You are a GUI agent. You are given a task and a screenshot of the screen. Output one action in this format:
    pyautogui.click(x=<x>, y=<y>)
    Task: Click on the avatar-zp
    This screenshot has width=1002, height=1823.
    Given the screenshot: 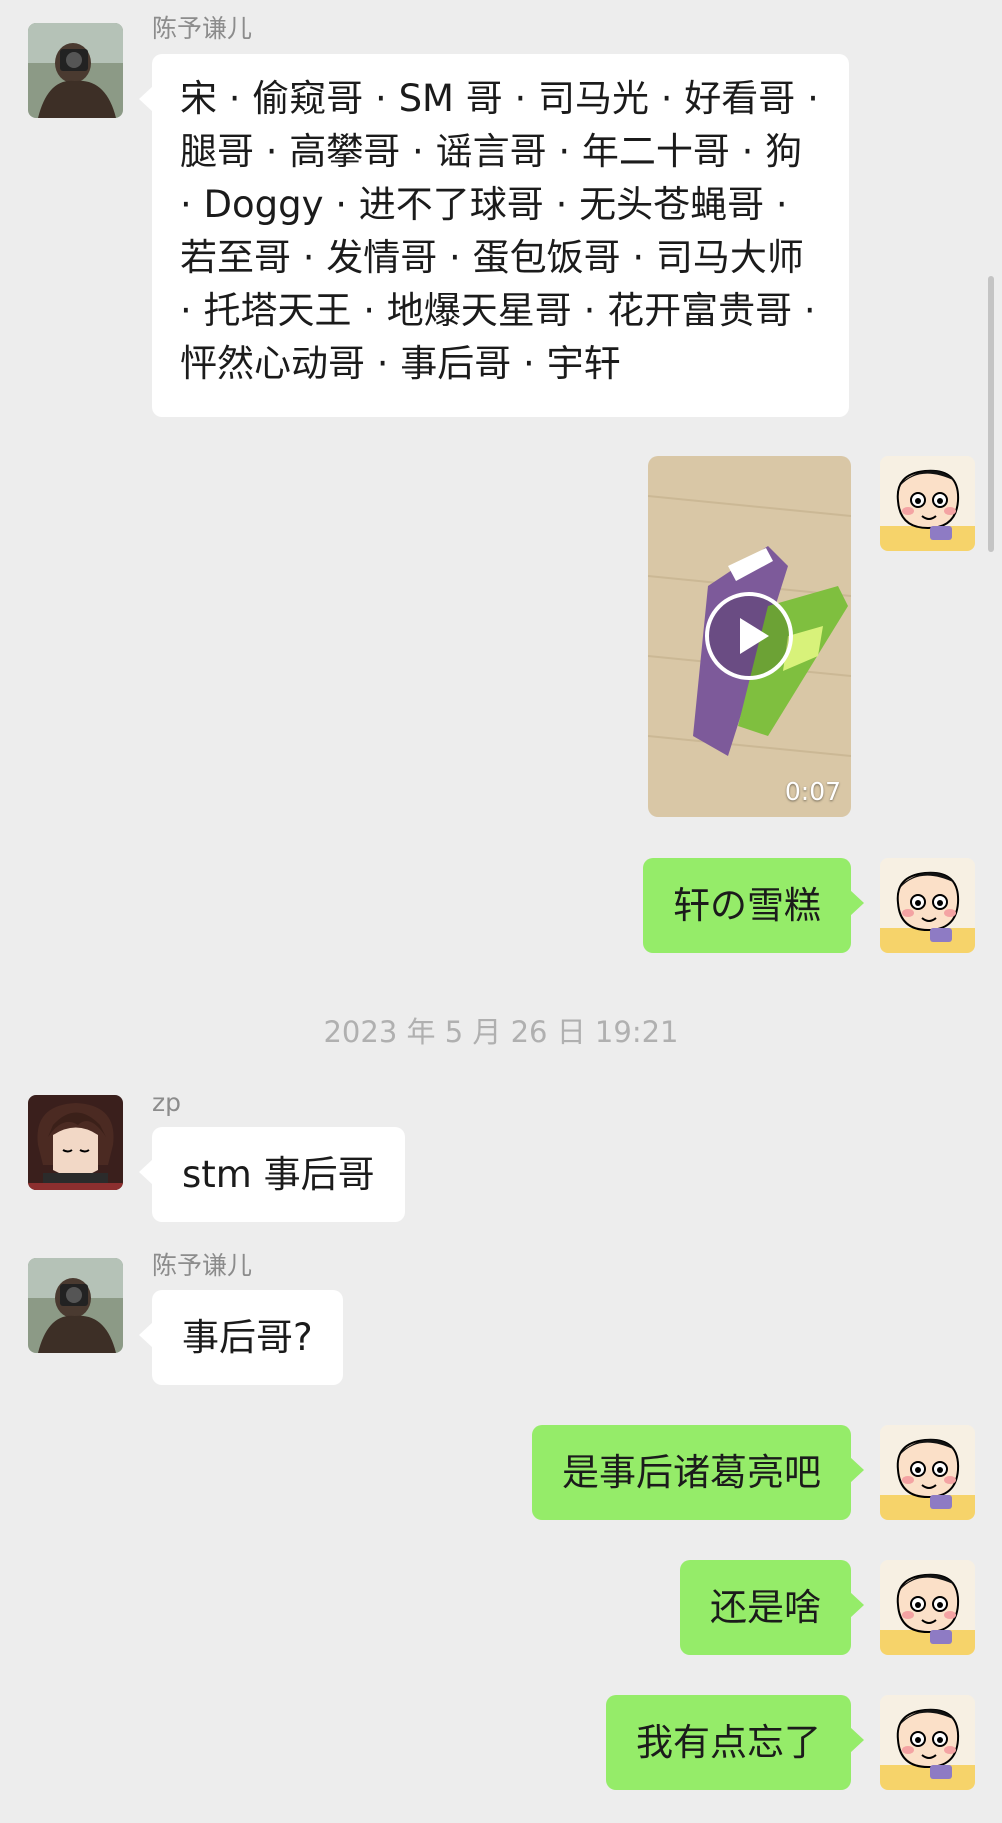 What is the action you would take?
    pyautogui.click(x=75, y=1142)
    